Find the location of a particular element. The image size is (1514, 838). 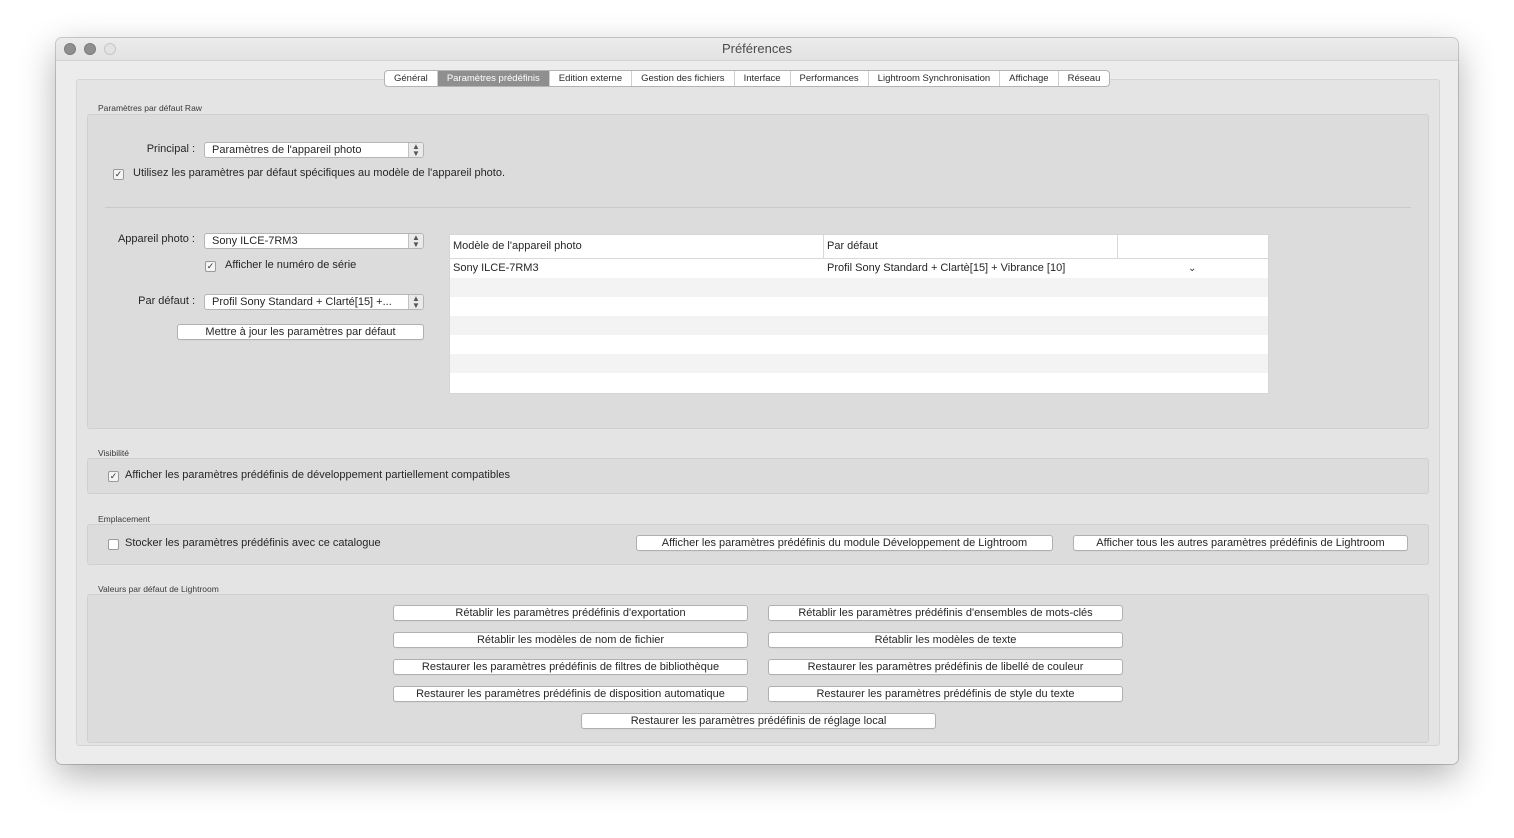

tab-file-handling: Gestion des fichiers is located at coordinates (683, 78).